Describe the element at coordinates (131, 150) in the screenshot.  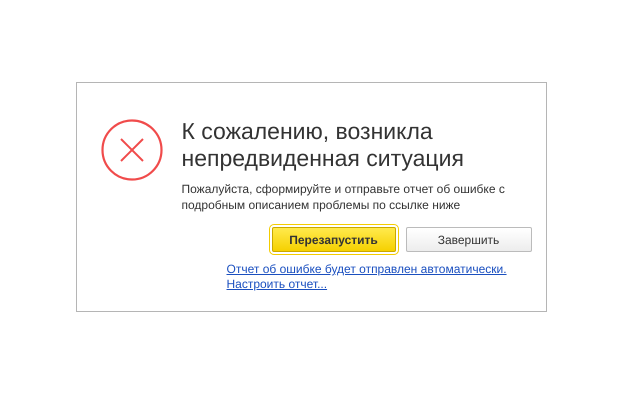
I see `error-icon` at that location.